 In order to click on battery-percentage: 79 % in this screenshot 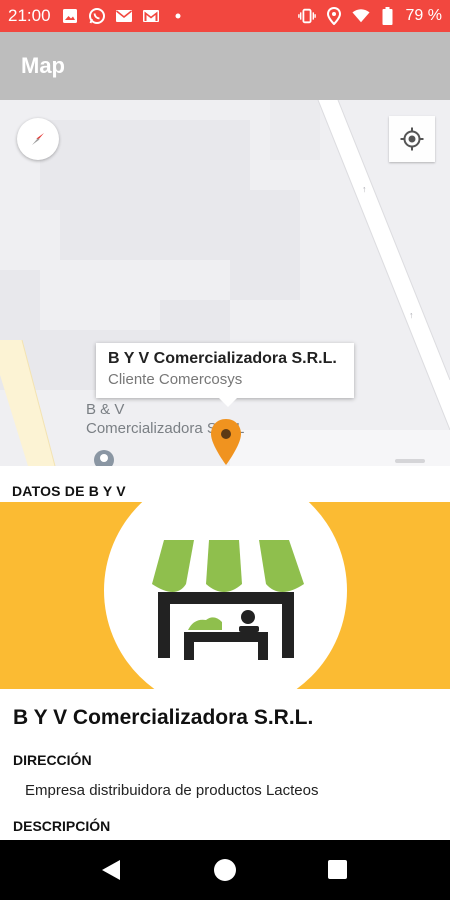, I will do `click(423, 15)`.